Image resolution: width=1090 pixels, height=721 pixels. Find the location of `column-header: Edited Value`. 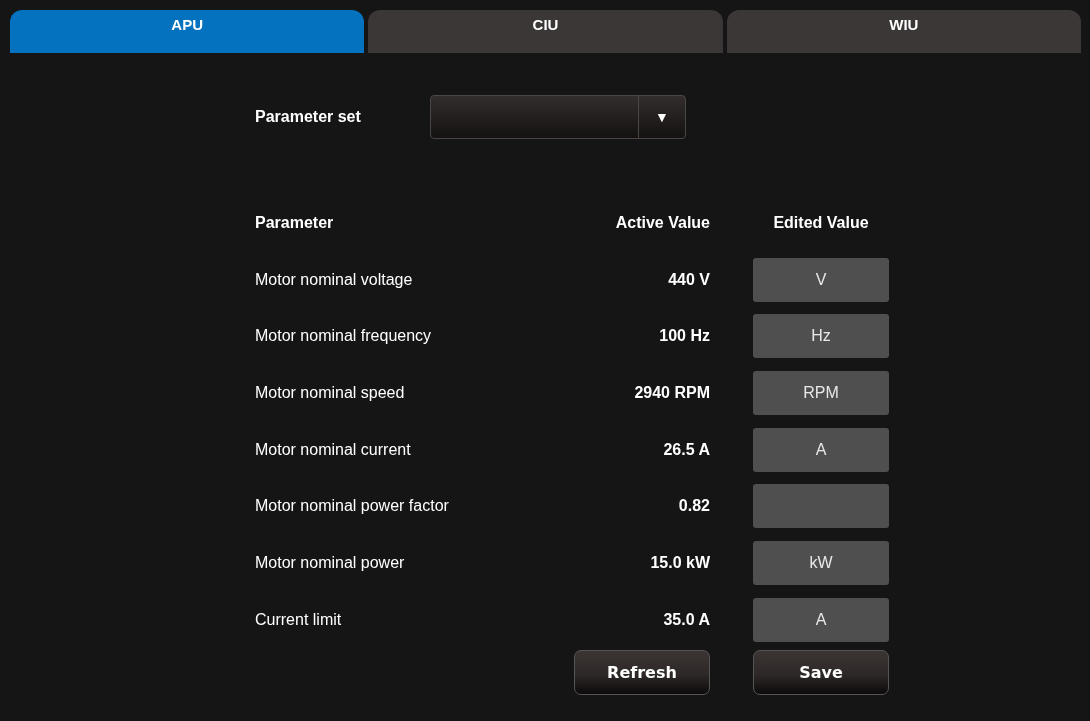

column-header: Edited Value is located at coordinates (821, 223).